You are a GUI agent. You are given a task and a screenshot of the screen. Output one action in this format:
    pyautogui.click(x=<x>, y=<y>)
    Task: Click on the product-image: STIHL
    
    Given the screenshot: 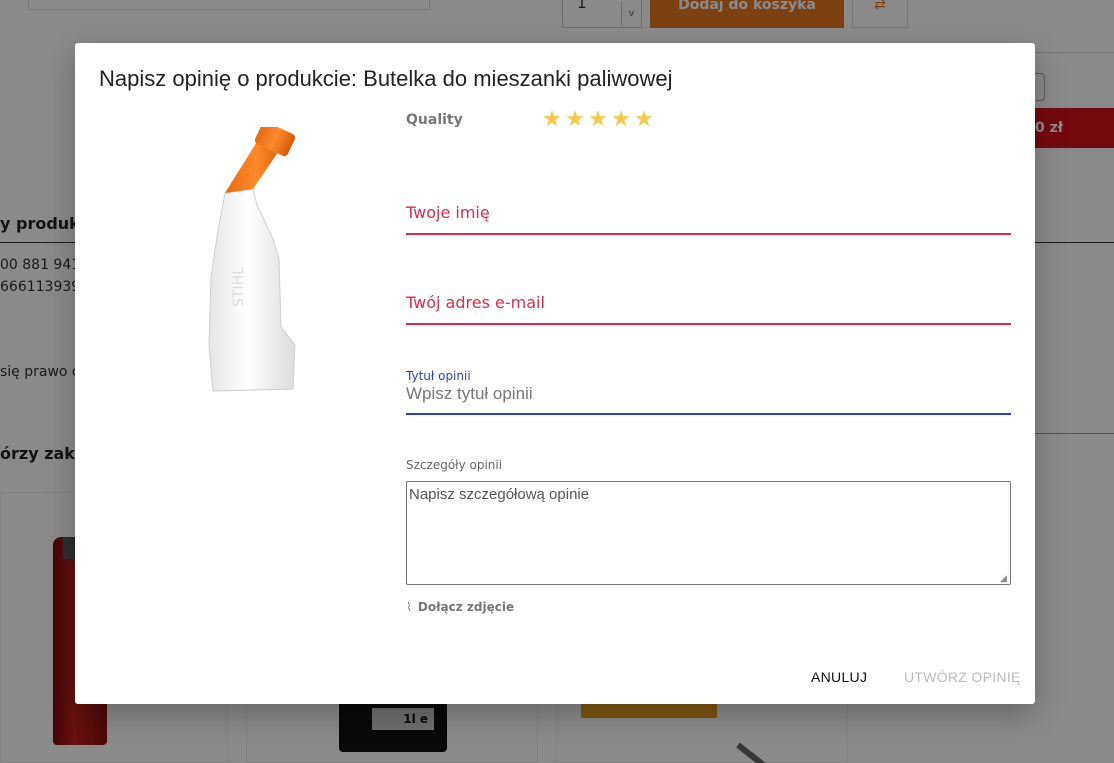 What is the action you would take?
    pyautogui.click(x=252, y=259)
    